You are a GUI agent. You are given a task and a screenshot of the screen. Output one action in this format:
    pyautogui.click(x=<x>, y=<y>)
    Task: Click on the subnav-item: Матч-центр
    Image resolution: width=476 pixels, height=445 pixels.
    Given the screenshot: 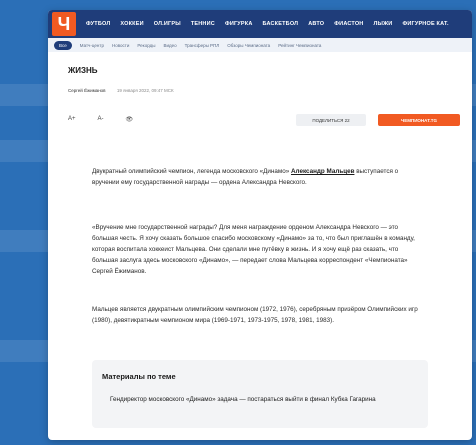 What is the action you would take?
    pyautogui.click(x=92, y=45)
    